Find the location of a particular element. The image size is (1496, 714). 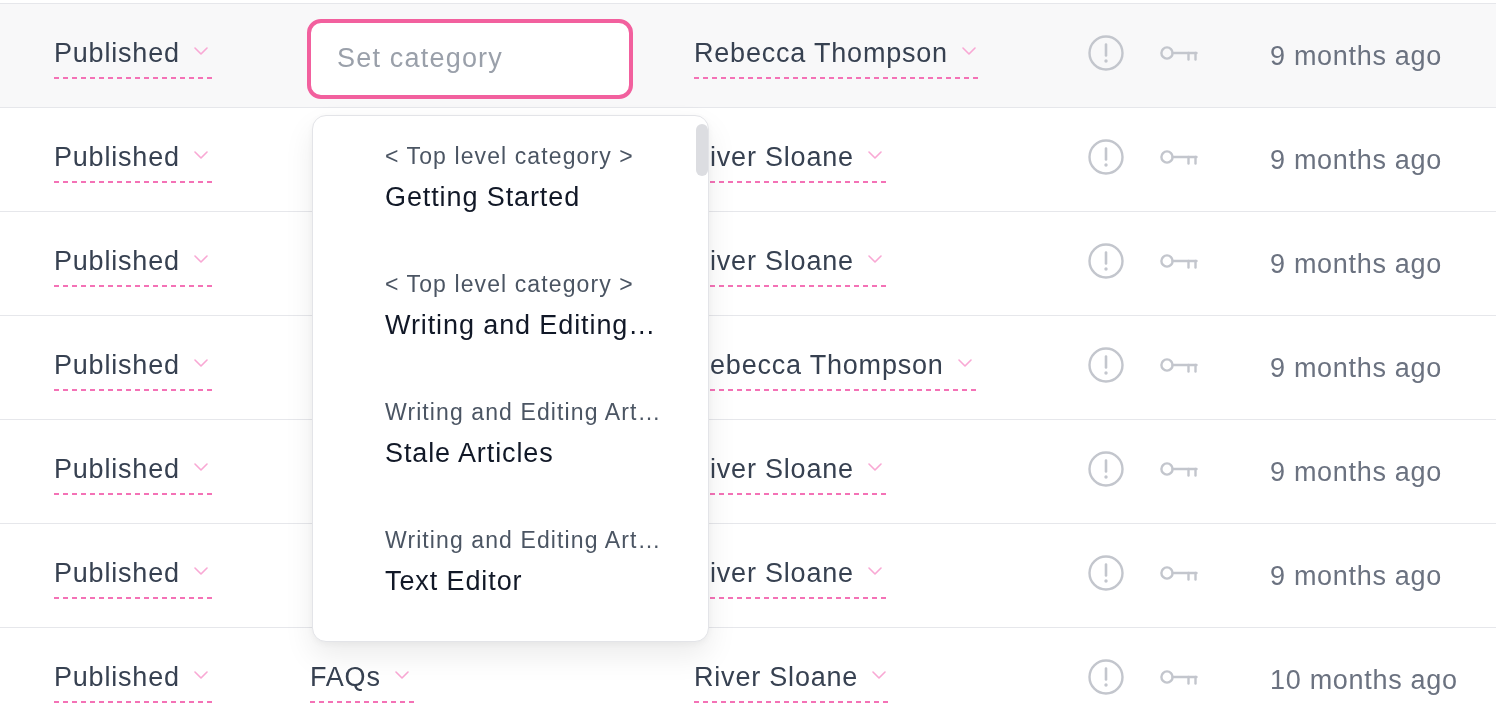

scrollbar-thumb is located at coordinates (702, 149).